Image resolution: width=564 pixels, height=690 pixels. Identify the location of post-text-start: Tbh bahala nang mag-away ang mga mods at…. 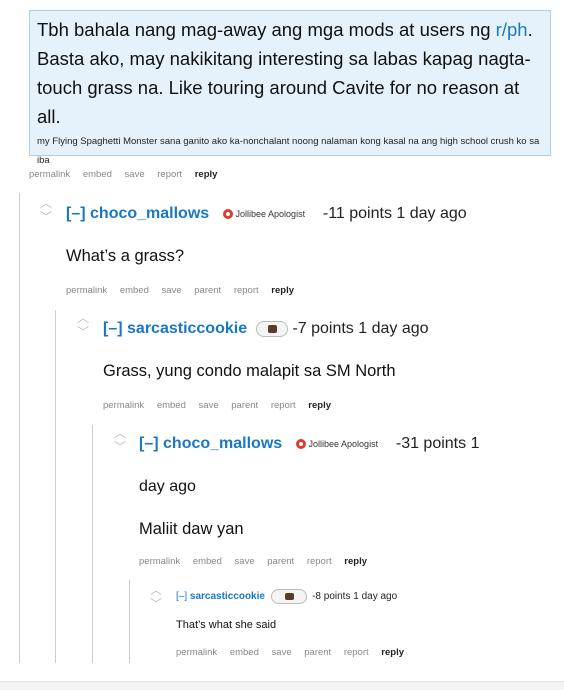
(266, 29).